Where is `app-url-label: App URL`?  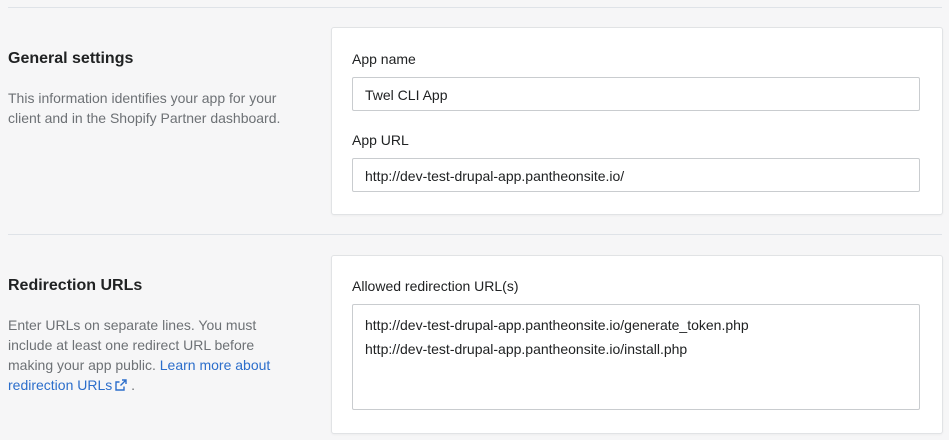 app-url-label: App URL is located at coordinates (380, 140).